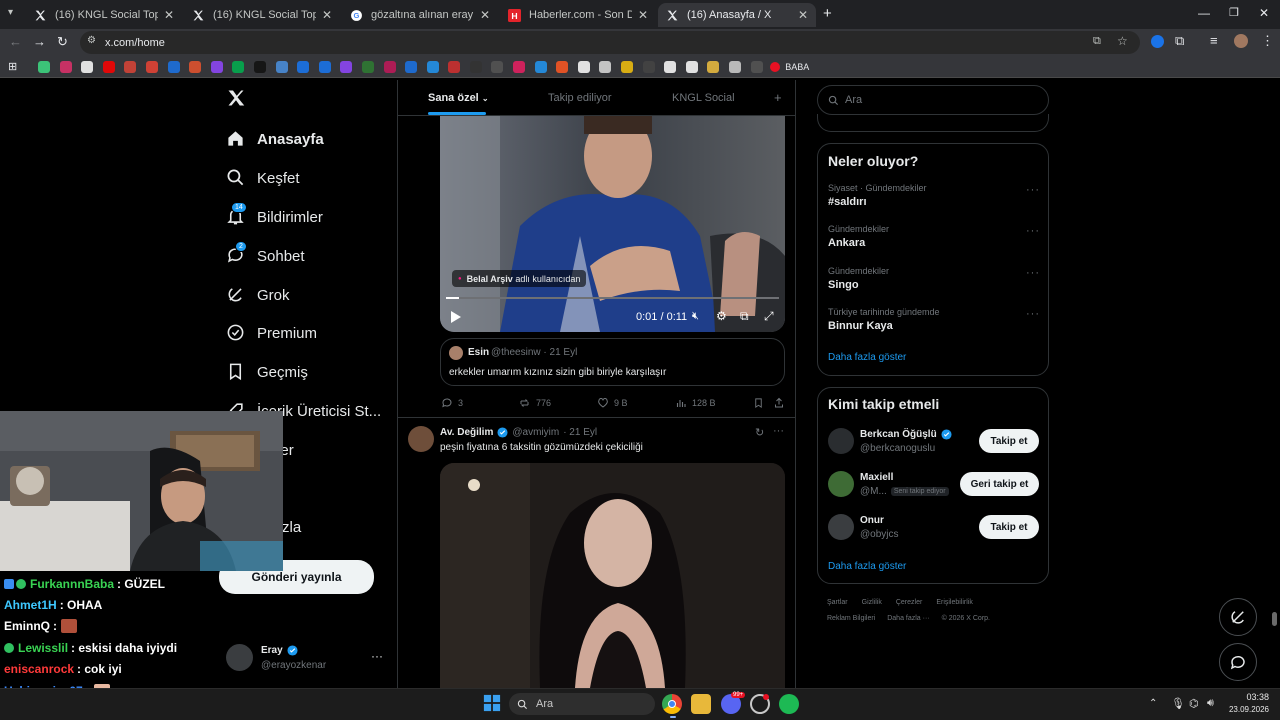  What do you see at coordinates (1178, 703) in the screenshot?
I see `microphone-icon: 🎙︎` at bounding box center [1178, 703].